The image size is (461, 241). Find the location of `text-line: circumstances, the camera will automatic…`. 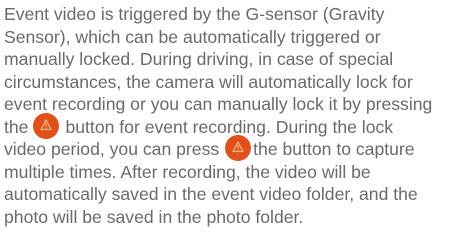

text-line: circumstances, the camera will automatic… is located at coordinates (208, 82).